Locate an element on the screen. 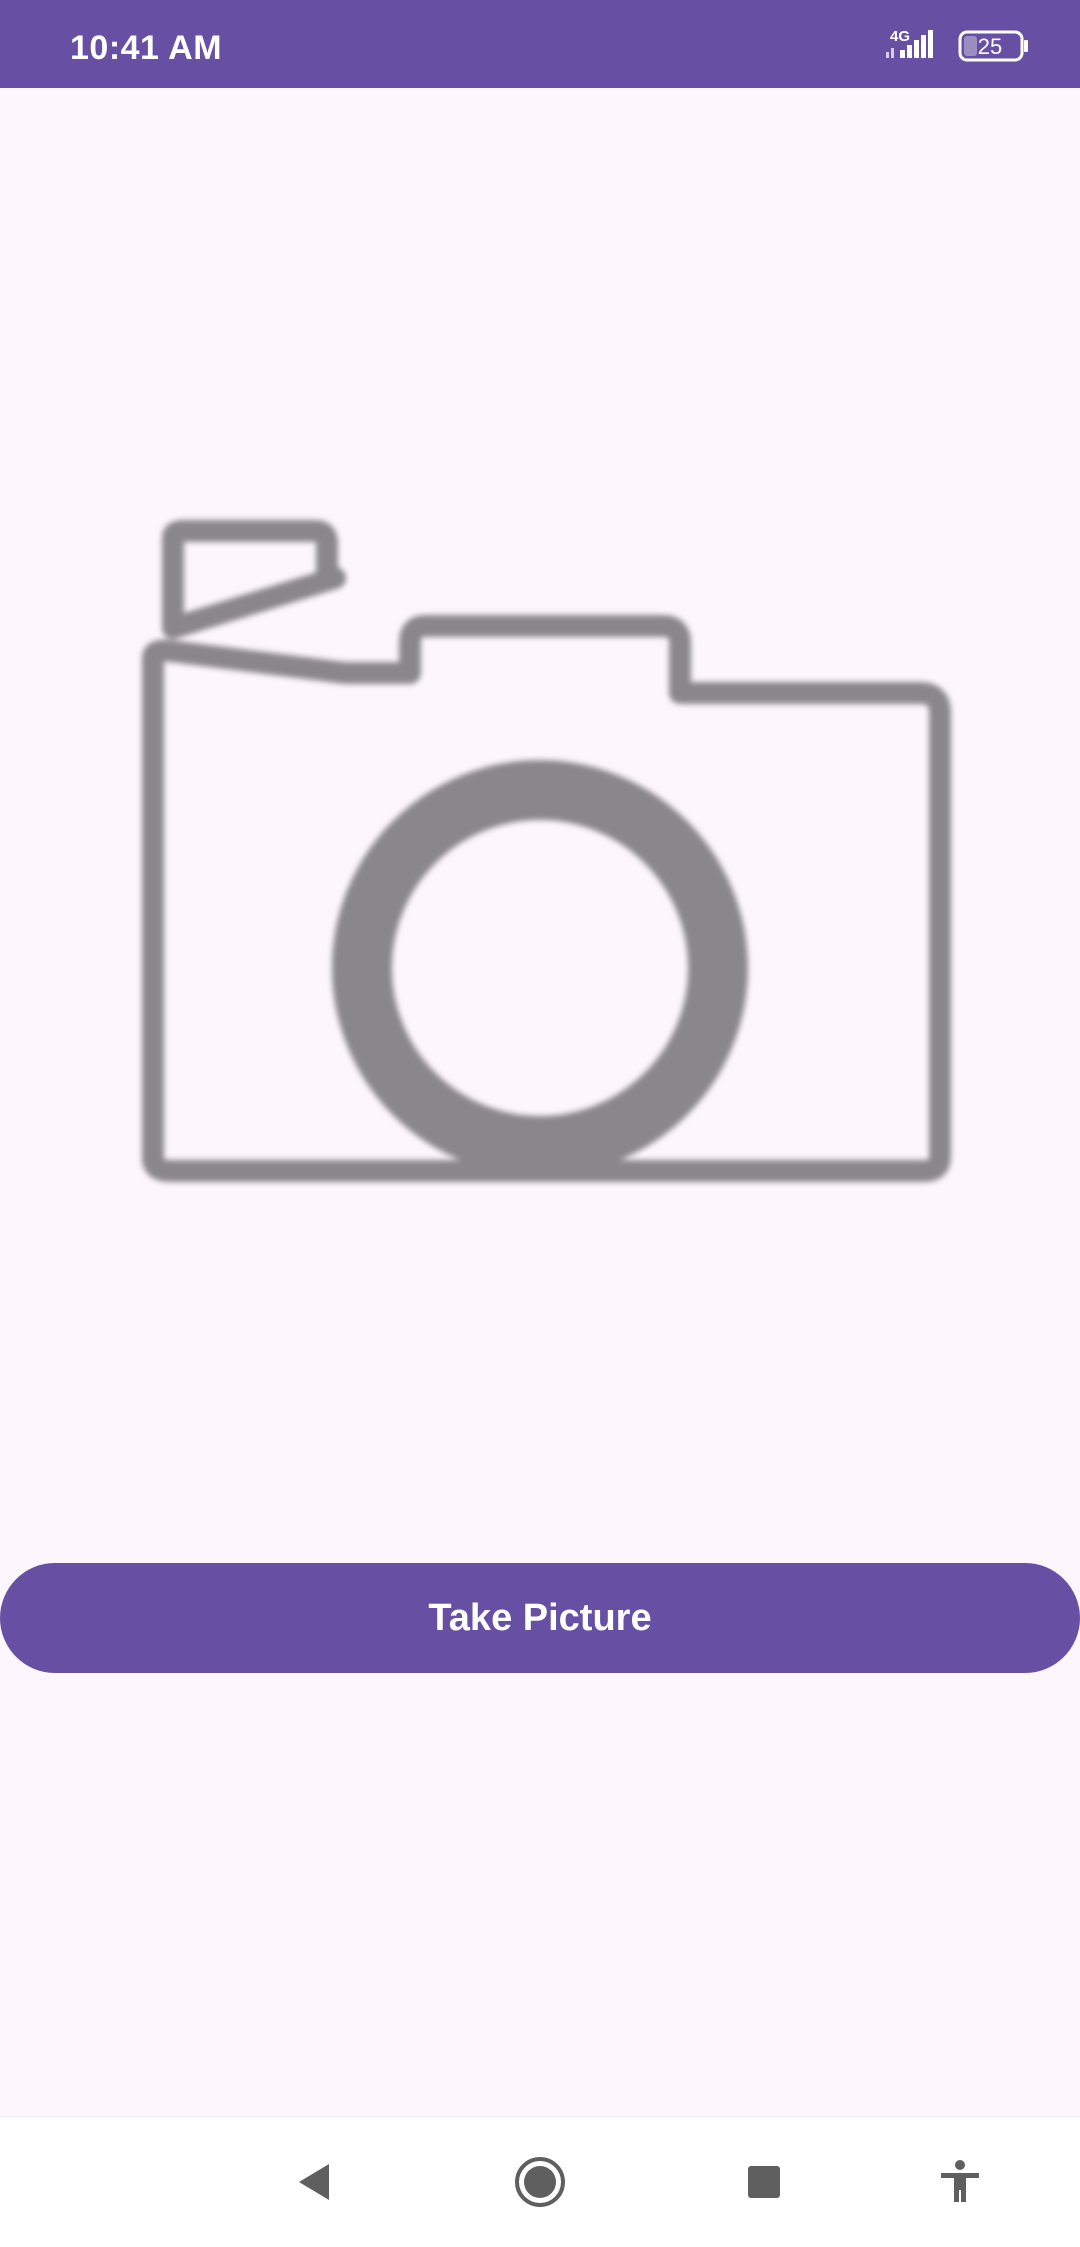  nav-back-button is located at coordinates (313, 2182).